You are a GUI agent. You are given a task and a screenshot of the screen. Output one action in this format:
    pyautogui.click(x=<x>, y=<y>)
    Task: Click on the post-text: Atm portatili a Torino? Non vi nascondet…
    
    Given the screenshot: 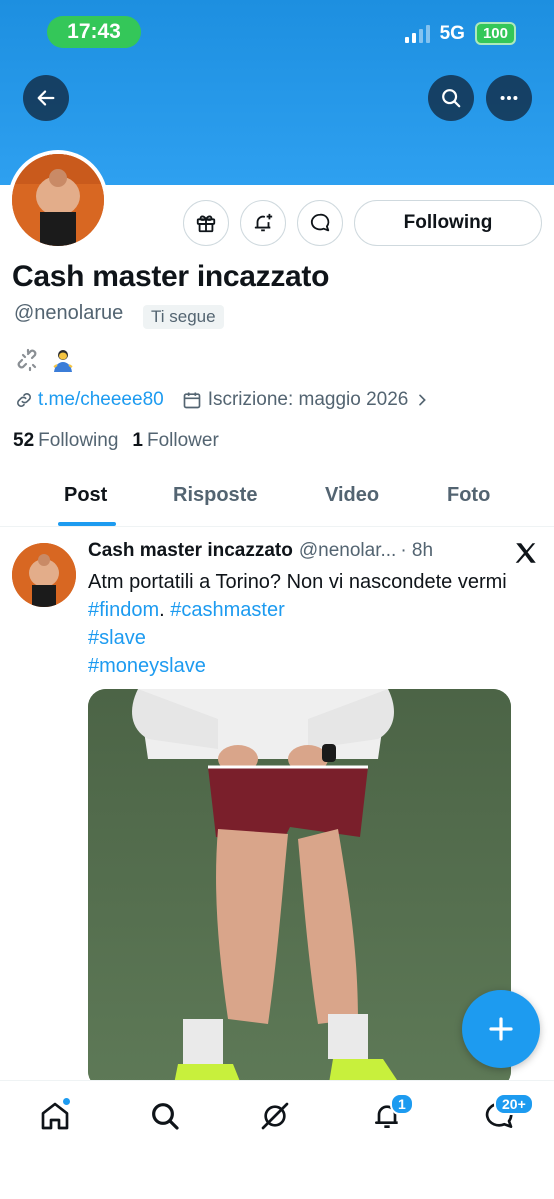 What is the action you would take?
    pyautogui.click(x=318, y=624)
    